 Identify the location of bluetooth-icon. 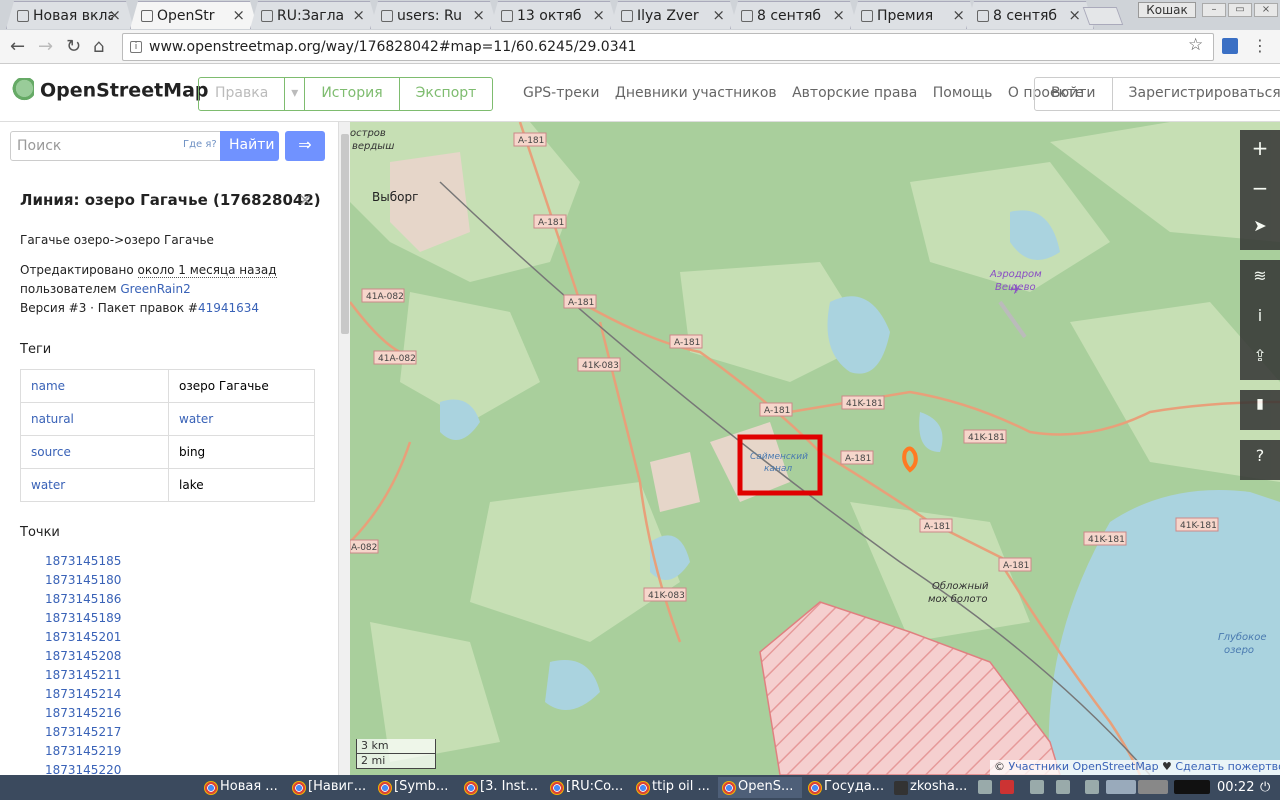
(1092, 787).